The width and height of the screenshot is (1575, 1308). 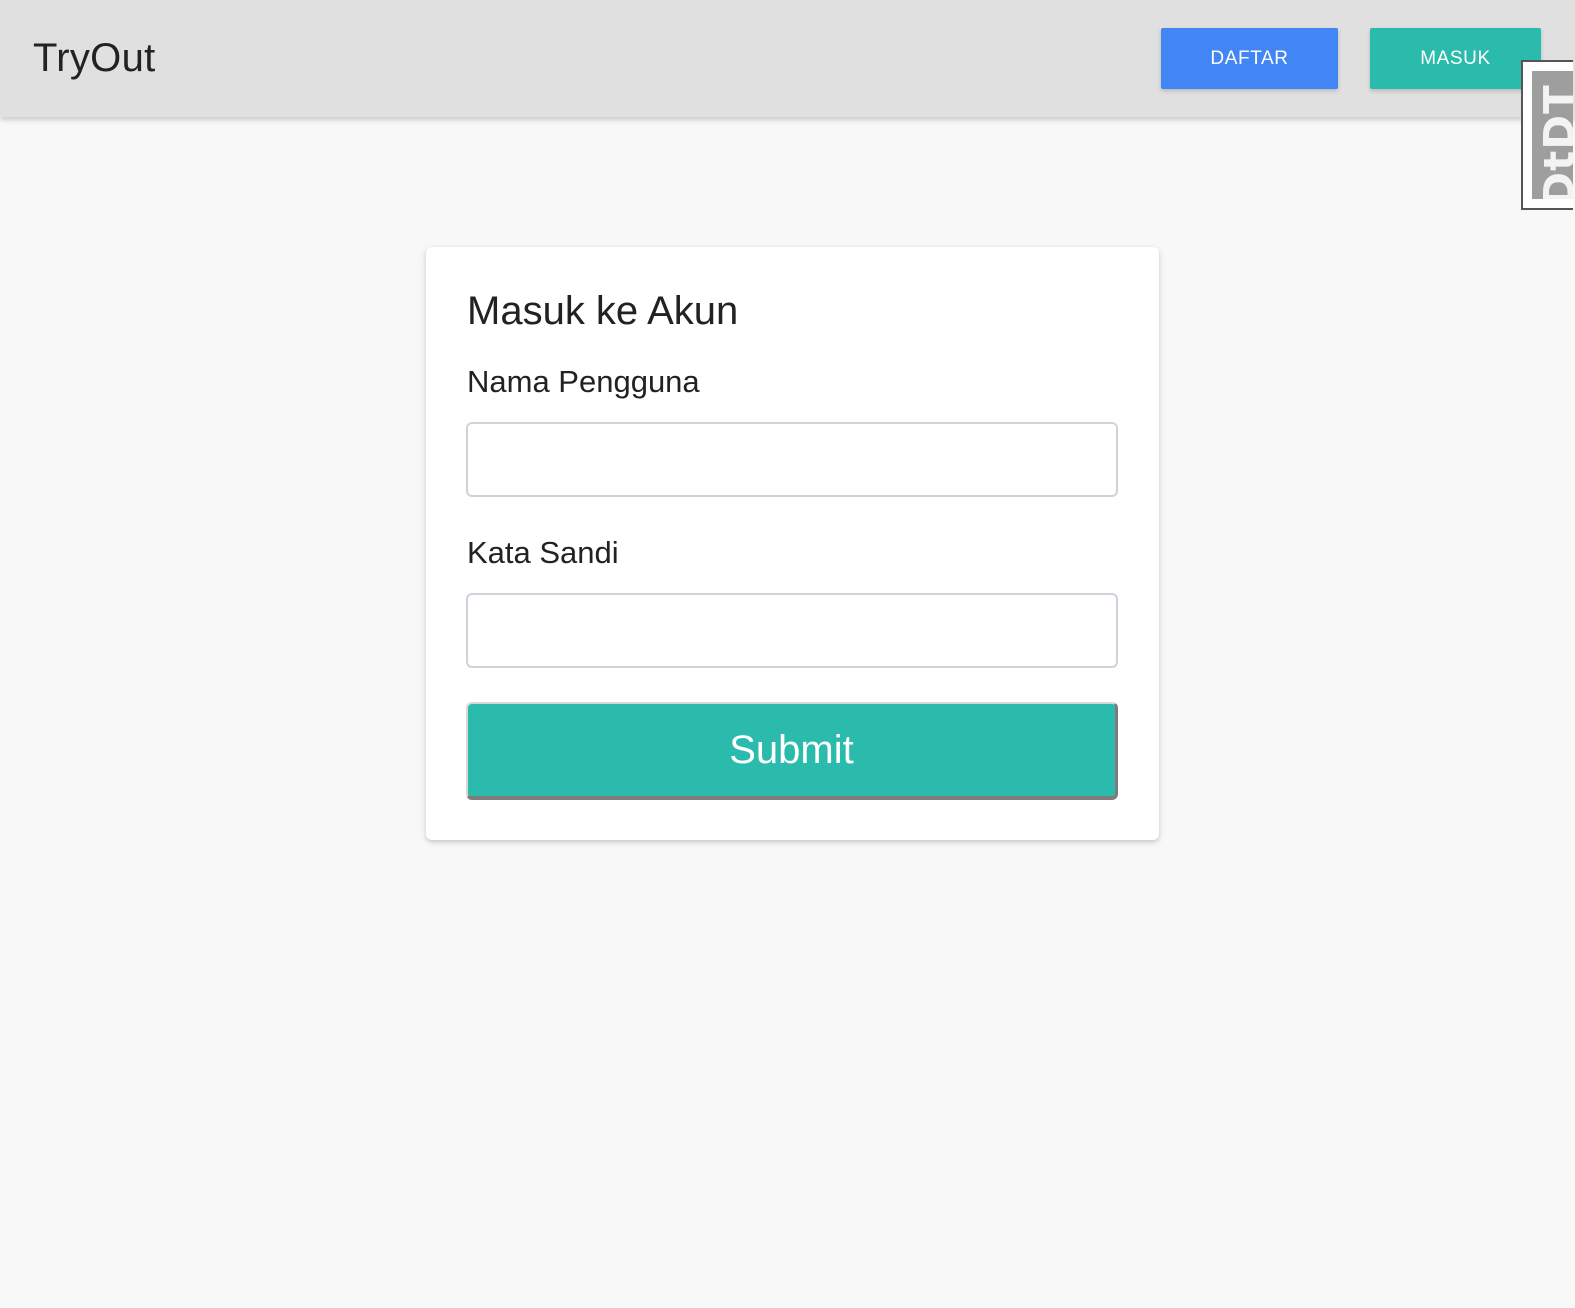 I want to click on password-label: Kata Sandi, so click(x=543, y=552).